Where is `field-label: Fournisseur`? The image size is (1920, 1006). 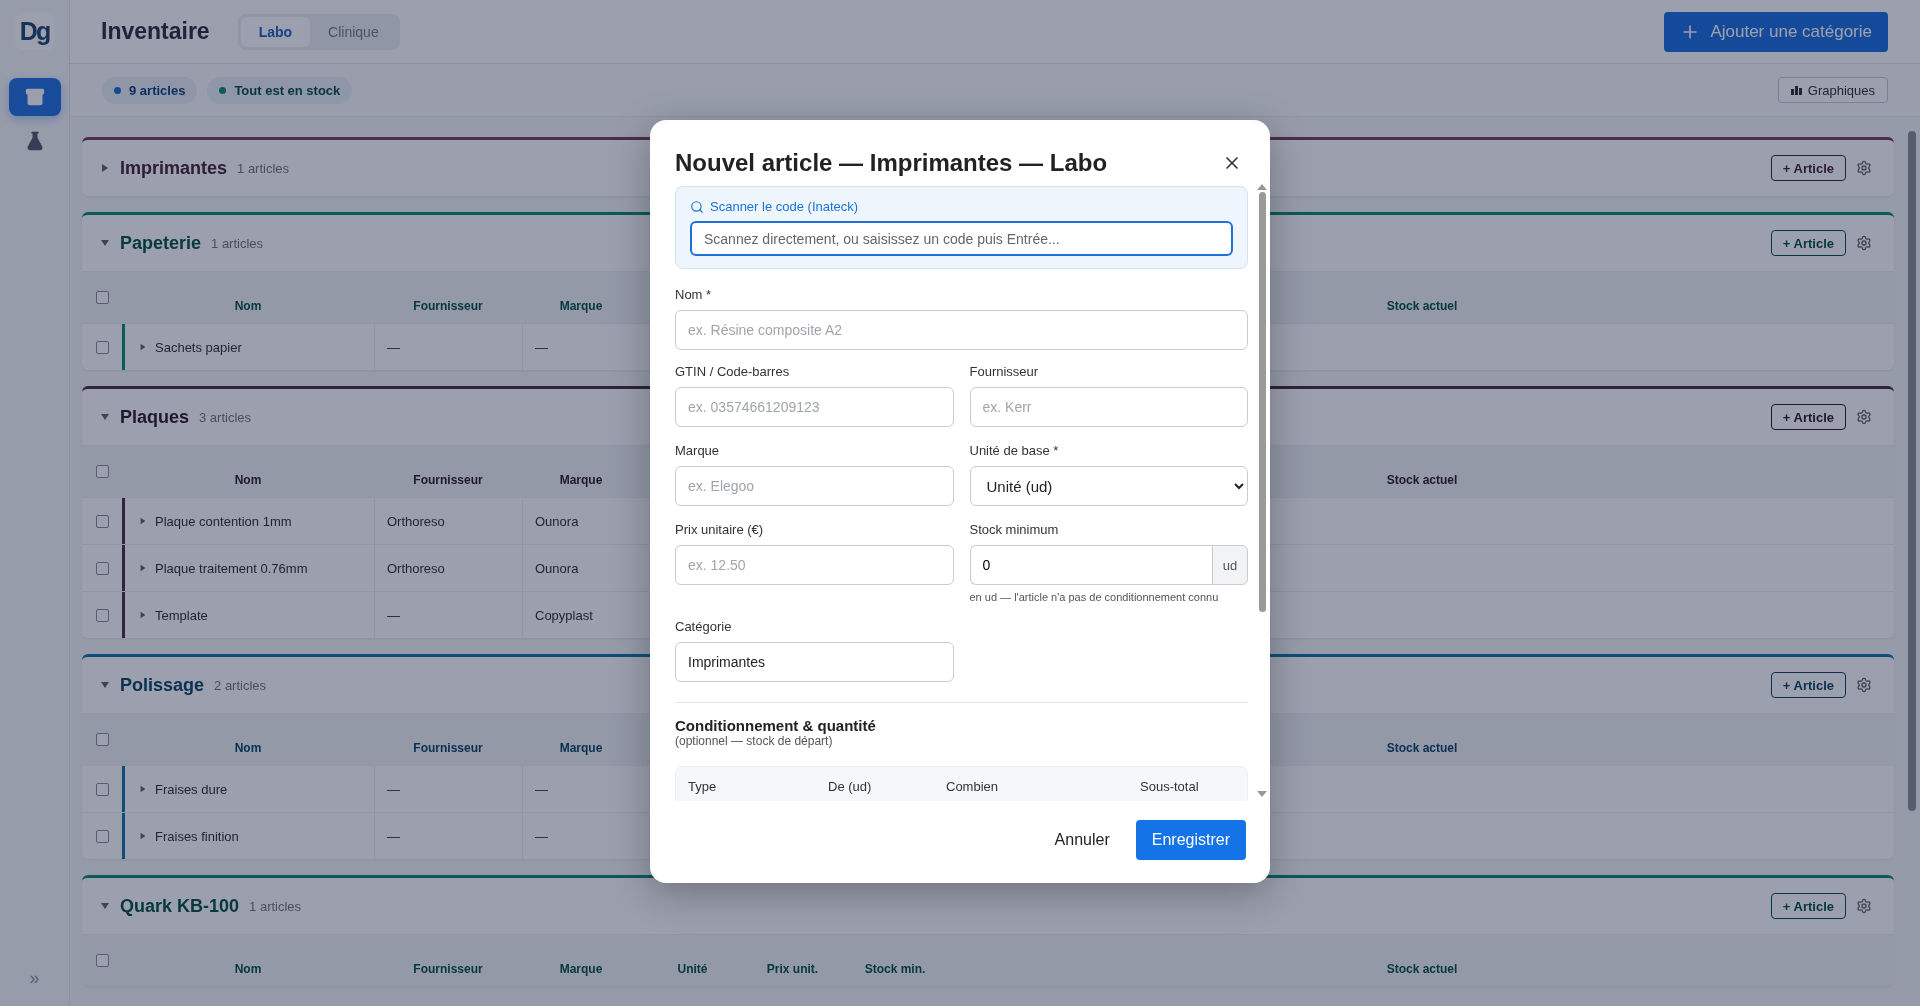
field-label: Fournisseur is located at coordinates (1004, 371).